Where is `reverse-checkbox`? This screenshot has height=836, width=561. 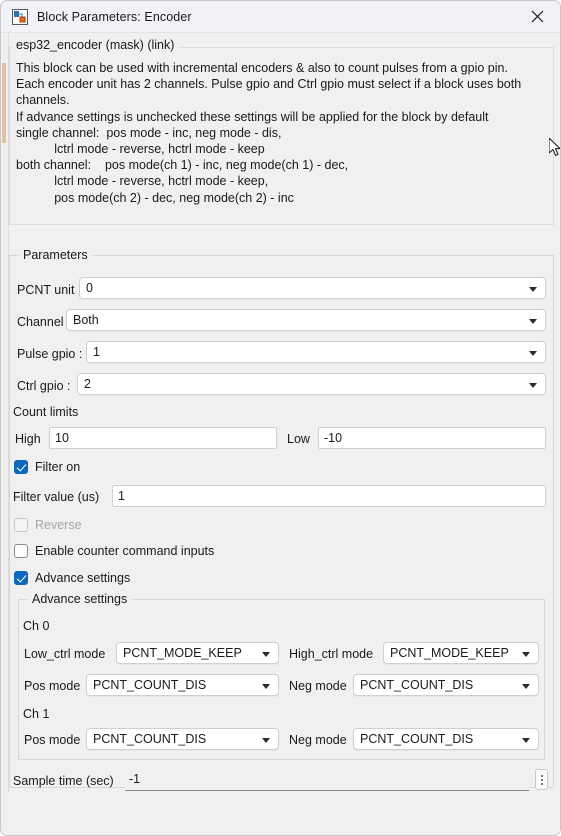
reverse-checkbox is located at coordinates (21, 525).